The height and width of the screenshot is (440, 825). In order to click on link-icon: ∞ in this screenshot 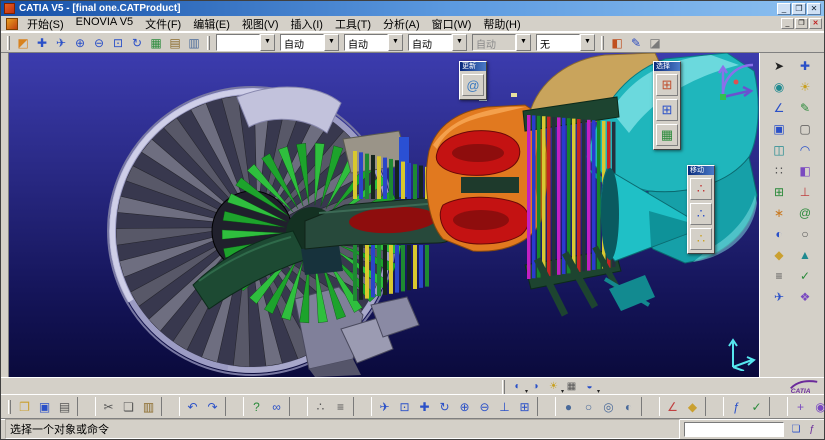, I will do `click(276, 406)`.